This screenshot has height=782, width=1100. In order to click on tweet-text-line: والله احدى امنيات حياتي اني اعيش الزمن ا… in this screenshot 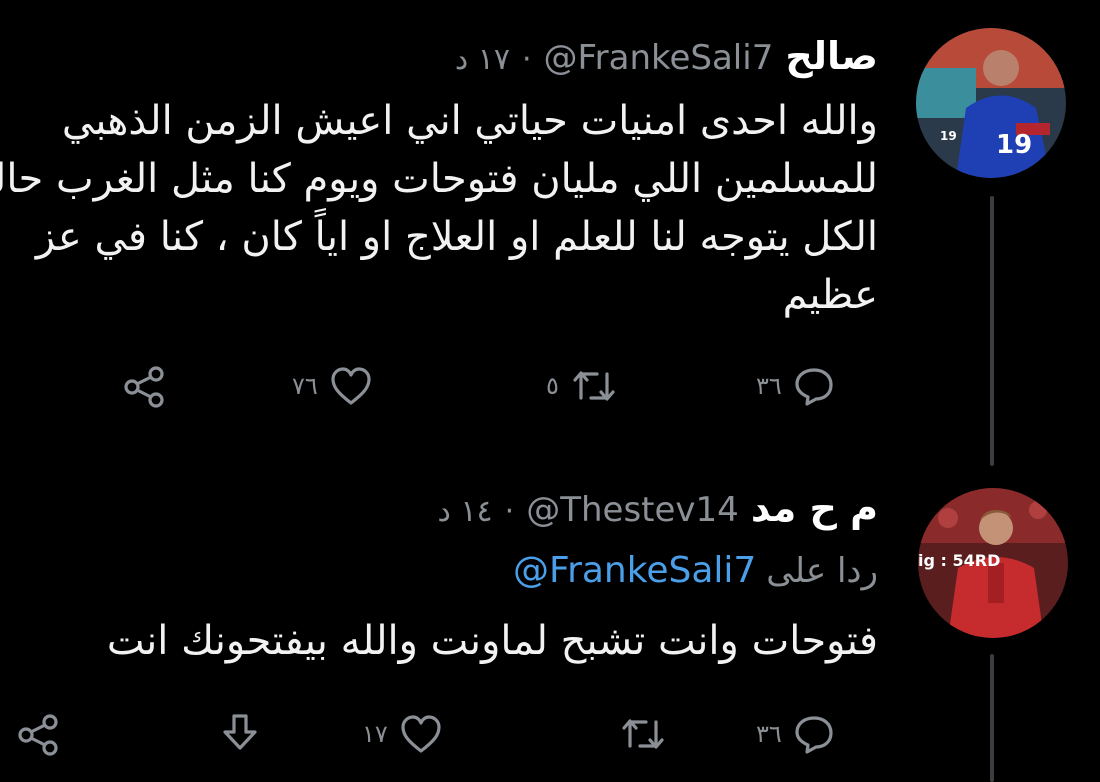, I will do `click(469, 121)`.